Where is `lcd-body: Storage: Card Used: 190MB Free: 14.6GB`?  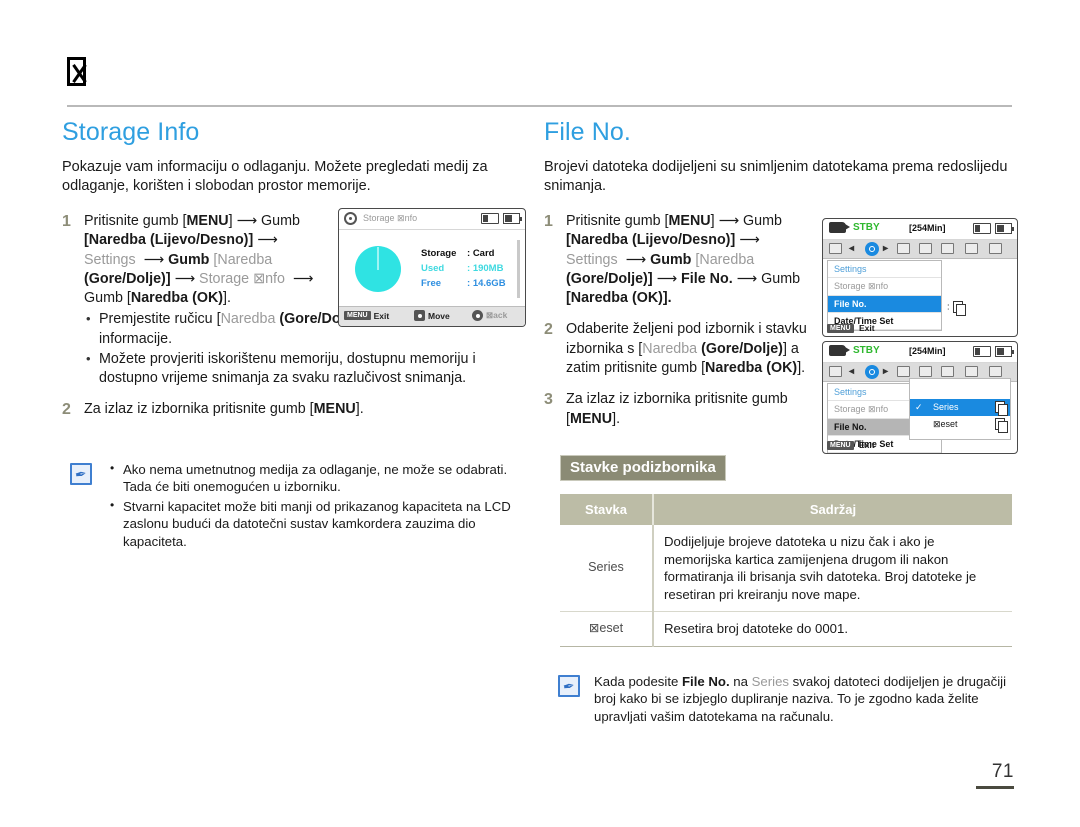 lcd-body: Storage: Card Used: 190MB Free: 14.6GB is located at coordinates (432, 268).